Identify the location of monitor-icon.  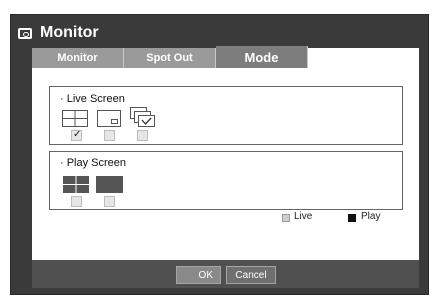
(25, 33).